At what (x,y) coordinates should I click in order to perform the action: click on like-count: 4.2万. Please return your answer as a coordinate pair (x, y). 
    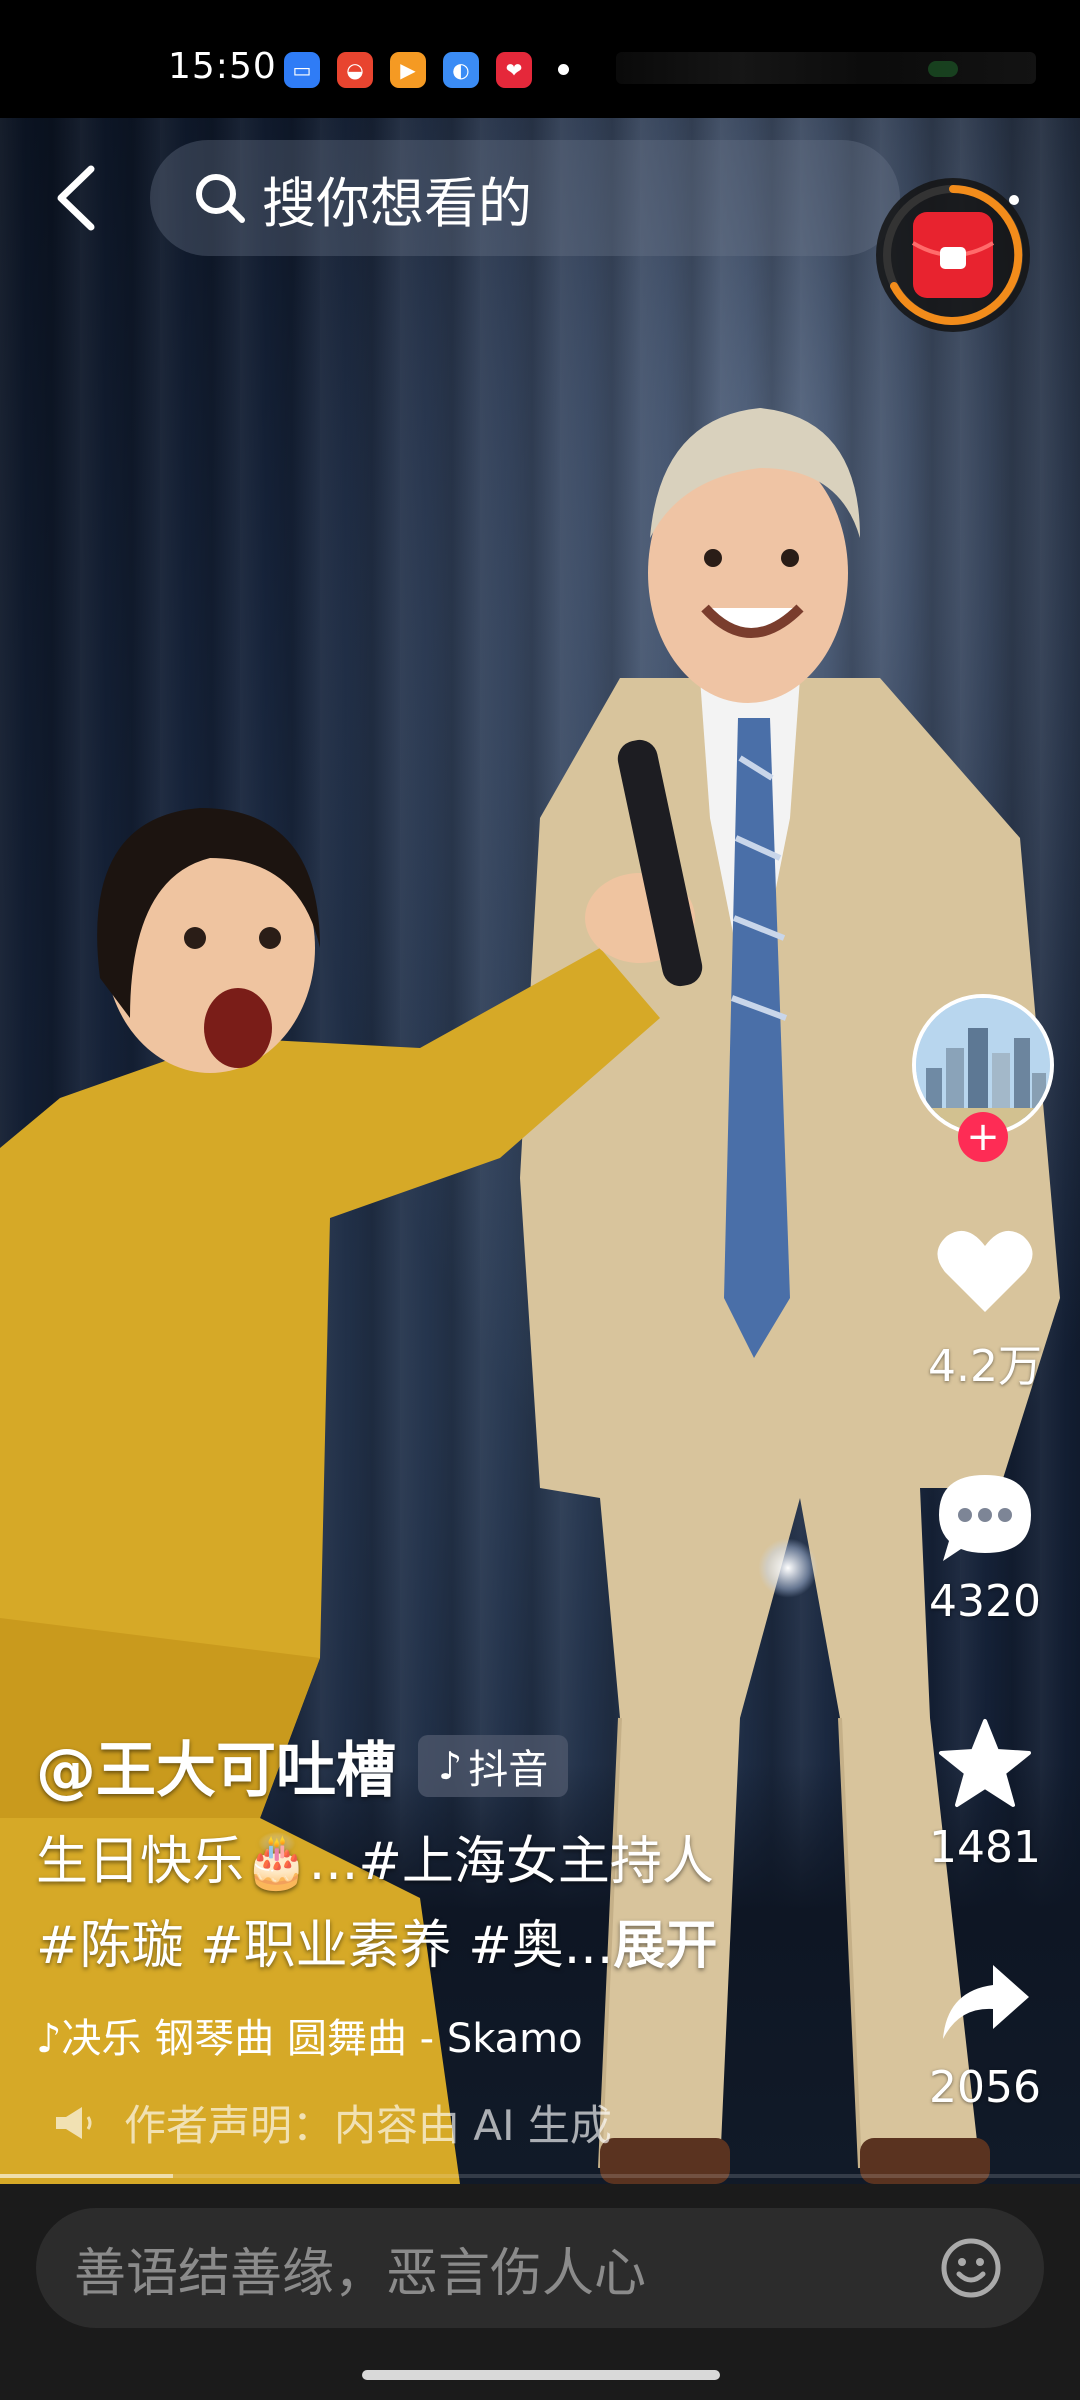
    Looking at the image, I should click on (985, 1366).